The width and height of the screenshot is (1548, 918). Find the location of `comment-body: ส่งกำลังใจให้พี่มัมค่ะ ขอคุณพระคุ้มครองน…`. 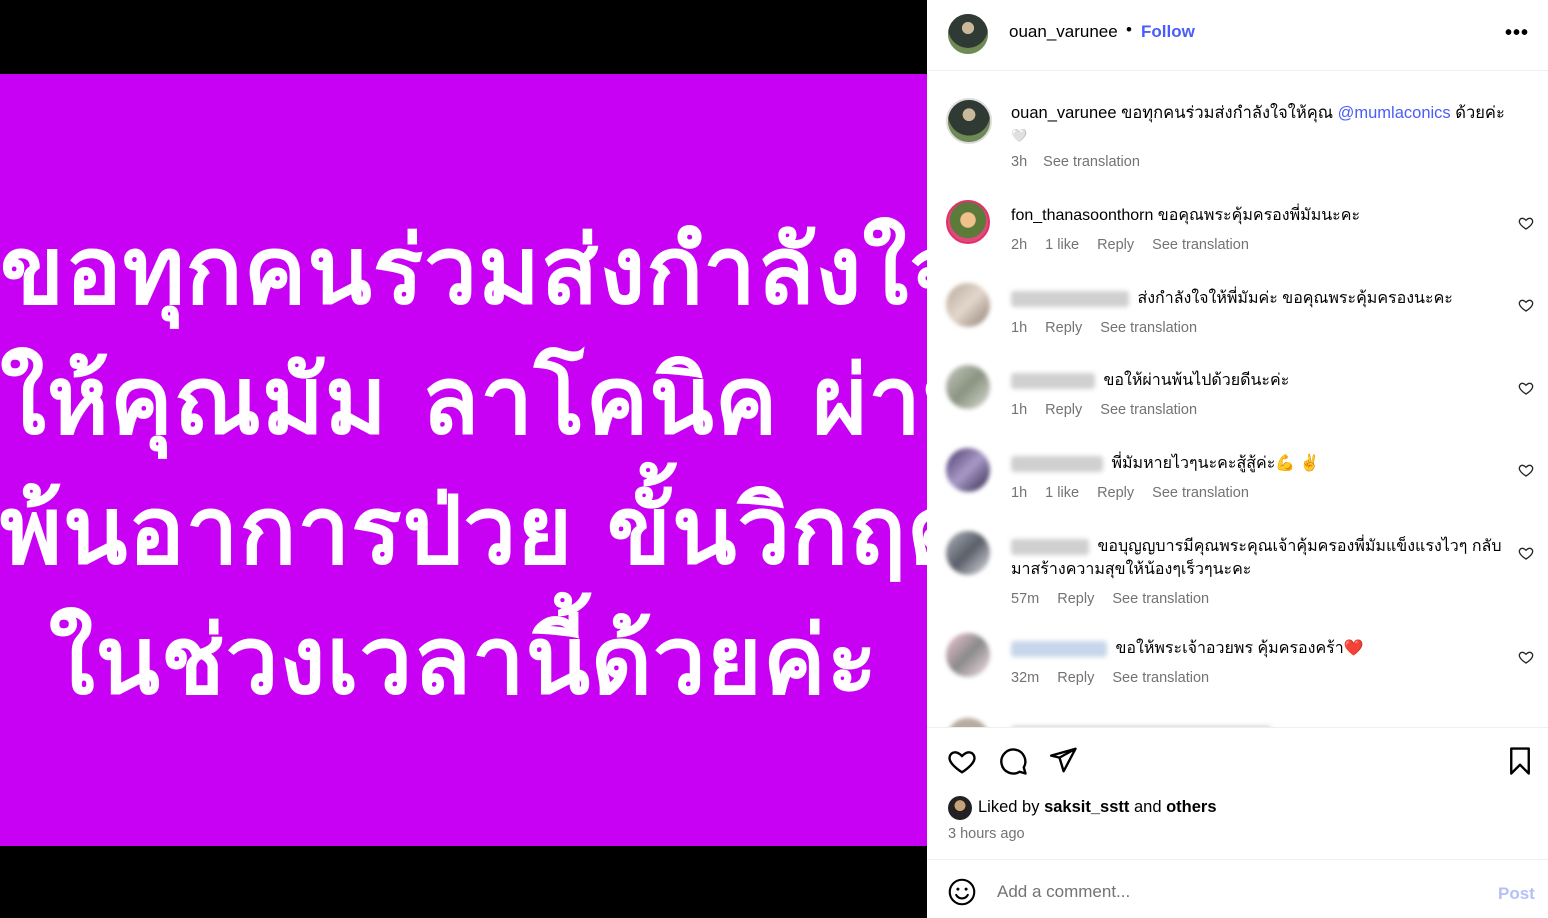

comment-body: ส่งกำลังใจให้พี่มัมค่ะ ขอคุณพระคุ้มครองน… is located at coordinates (1295, 298).